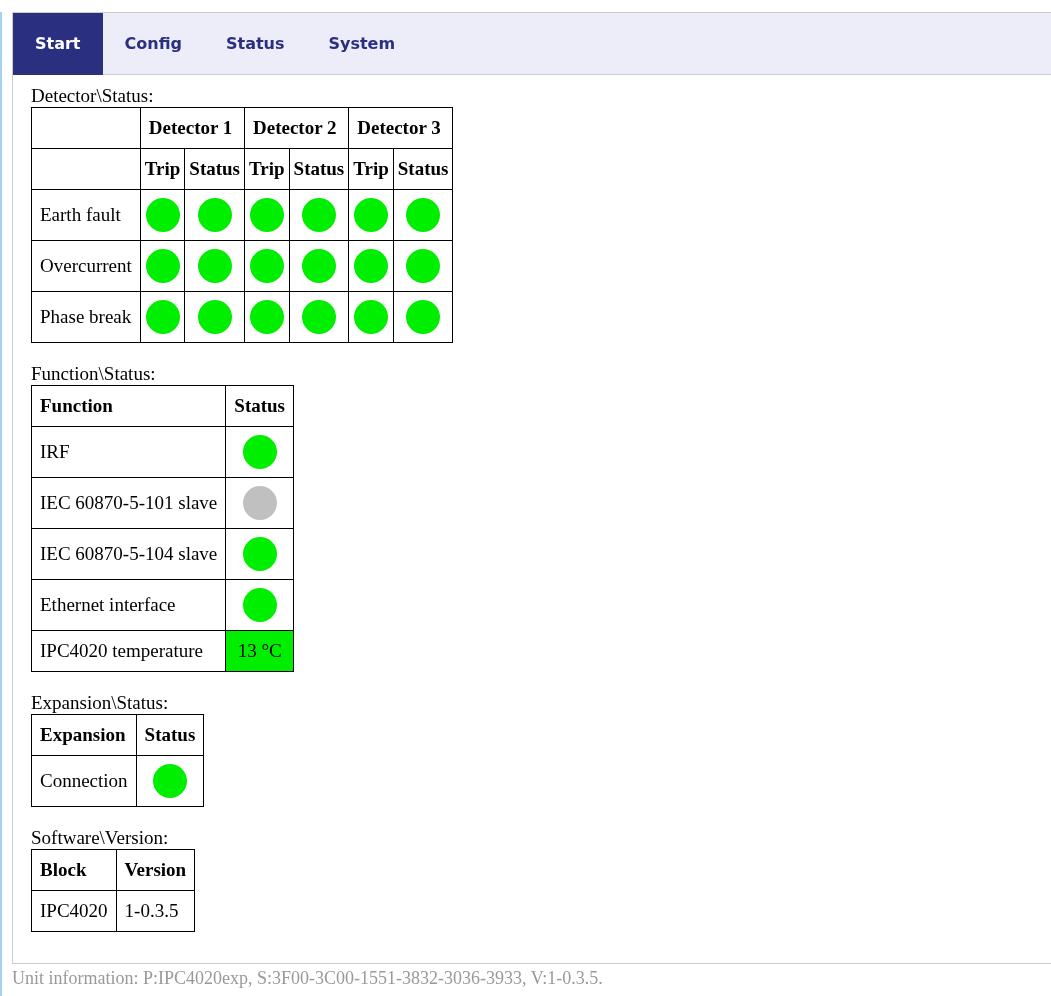 The height and width of the screenshot is (996, 1051). Describe the element at coordinates (128, 503) in the screenshot. I see `row-label: IEC 60870-5-101 slave` at that location.